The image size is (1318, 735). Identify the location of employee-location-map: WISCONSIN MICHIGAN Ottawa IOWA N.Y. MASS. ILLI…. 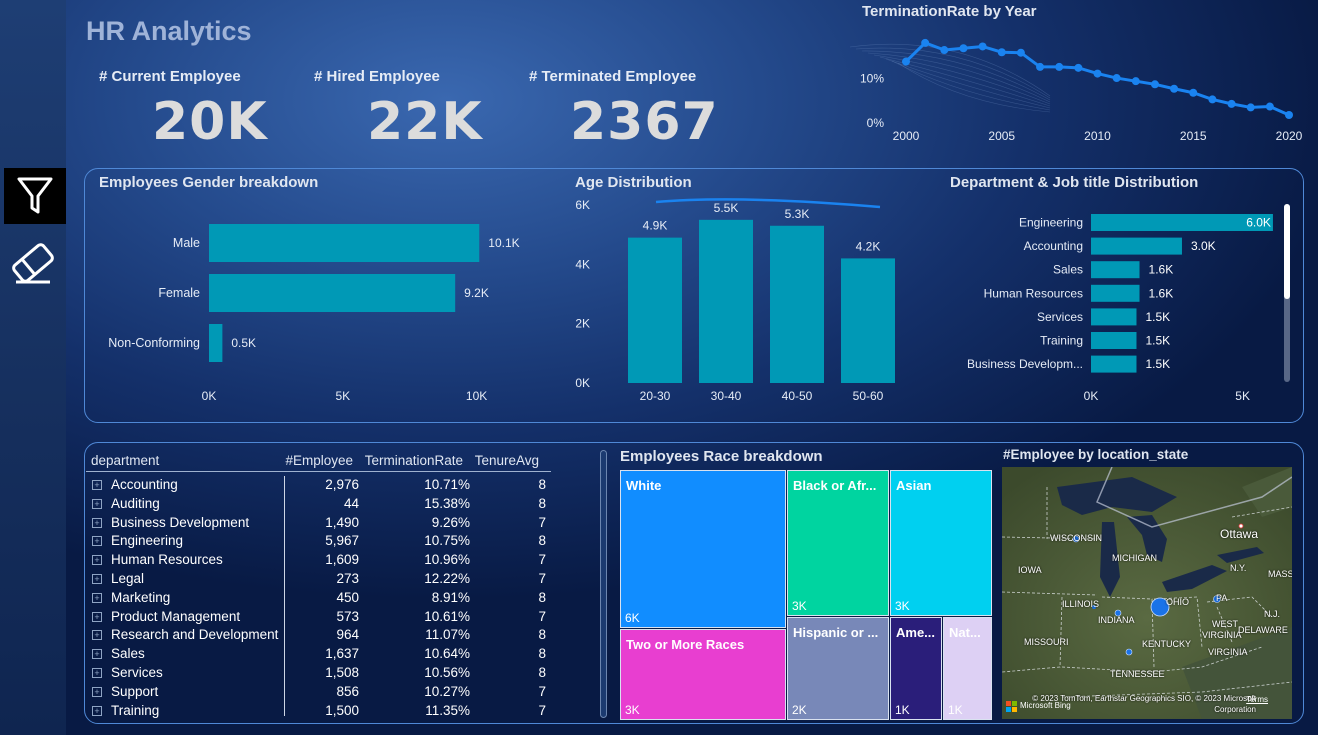
(1147, 593).